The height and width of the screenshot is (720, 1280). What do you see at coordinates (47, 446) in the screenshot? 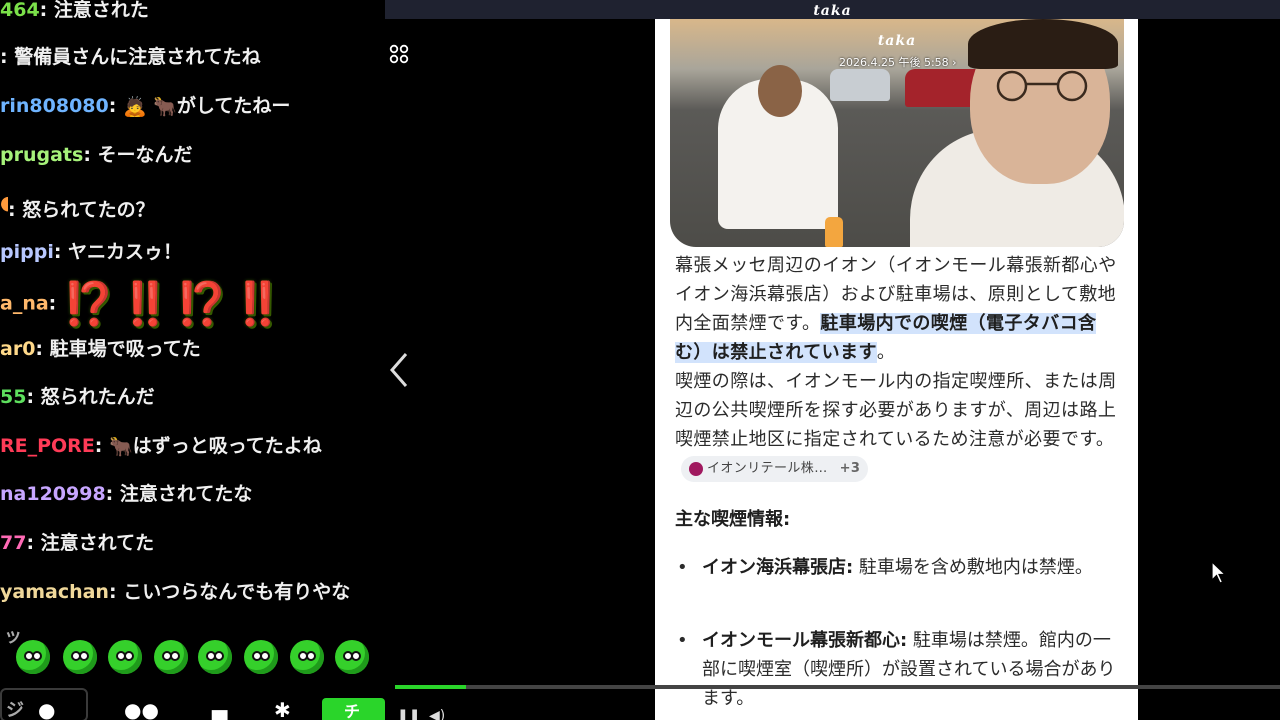
I see `chat-username: RE_PORE` at bounding box center [47, 446].